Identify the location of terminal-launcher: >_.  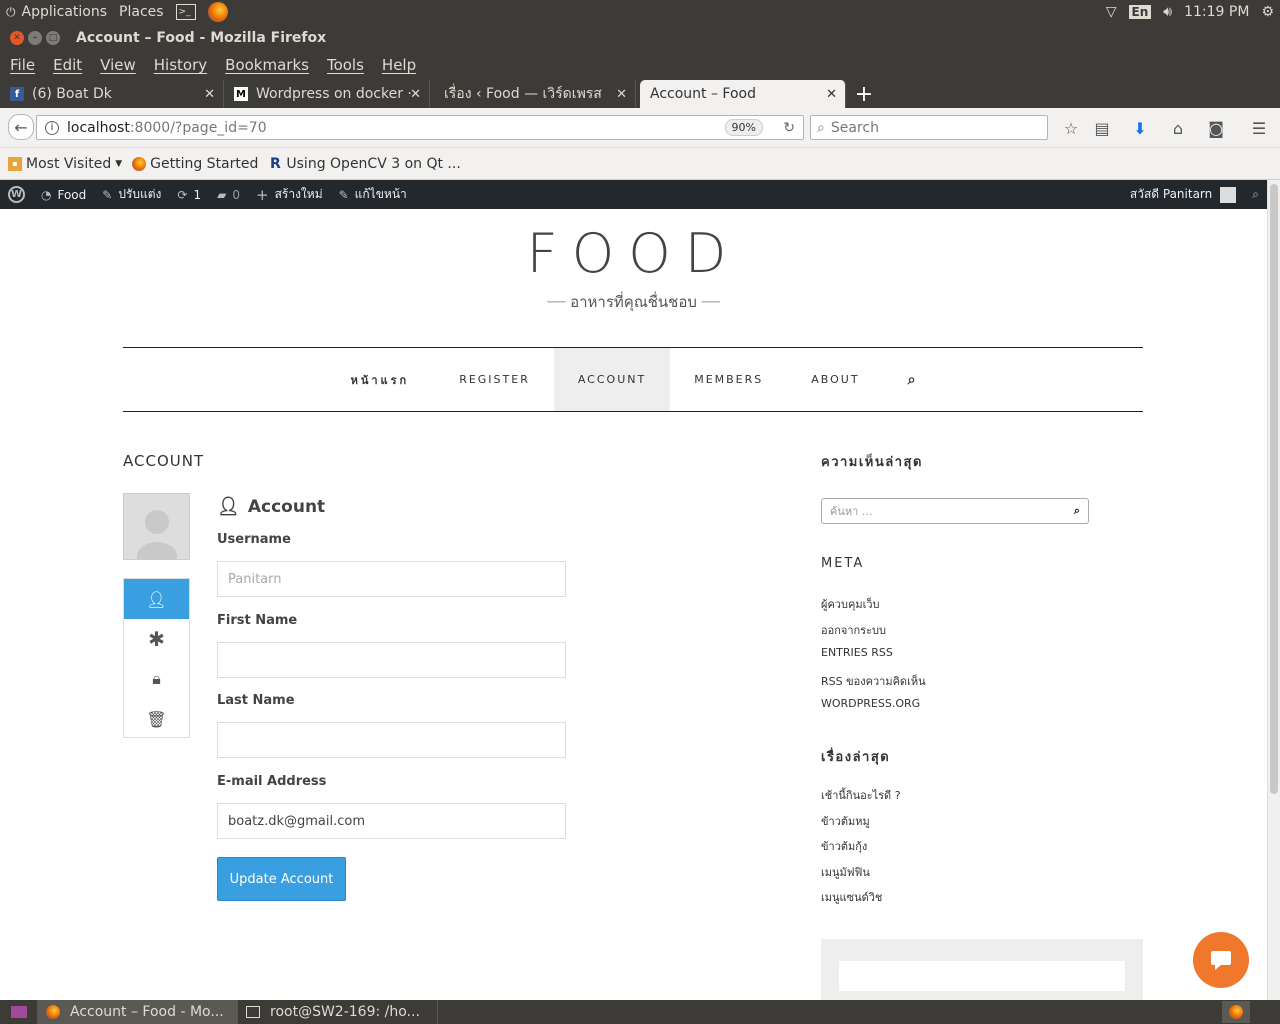
(186, 12).